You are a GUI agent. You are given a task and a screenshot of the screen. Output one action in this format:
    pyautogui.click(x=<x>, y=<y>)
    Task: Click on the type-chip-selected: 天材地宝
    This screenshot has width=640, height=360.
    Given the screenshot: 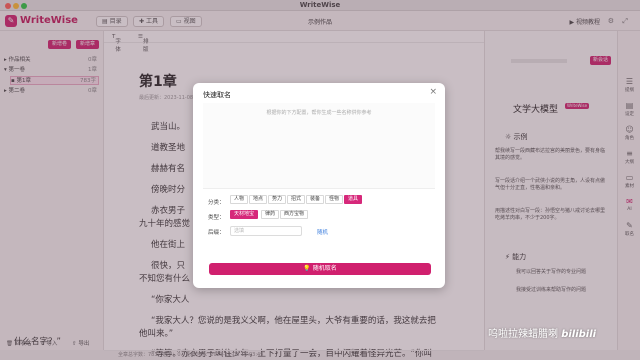 What is the action you would take?
    pyautogui.click(x=244, y=214)
    